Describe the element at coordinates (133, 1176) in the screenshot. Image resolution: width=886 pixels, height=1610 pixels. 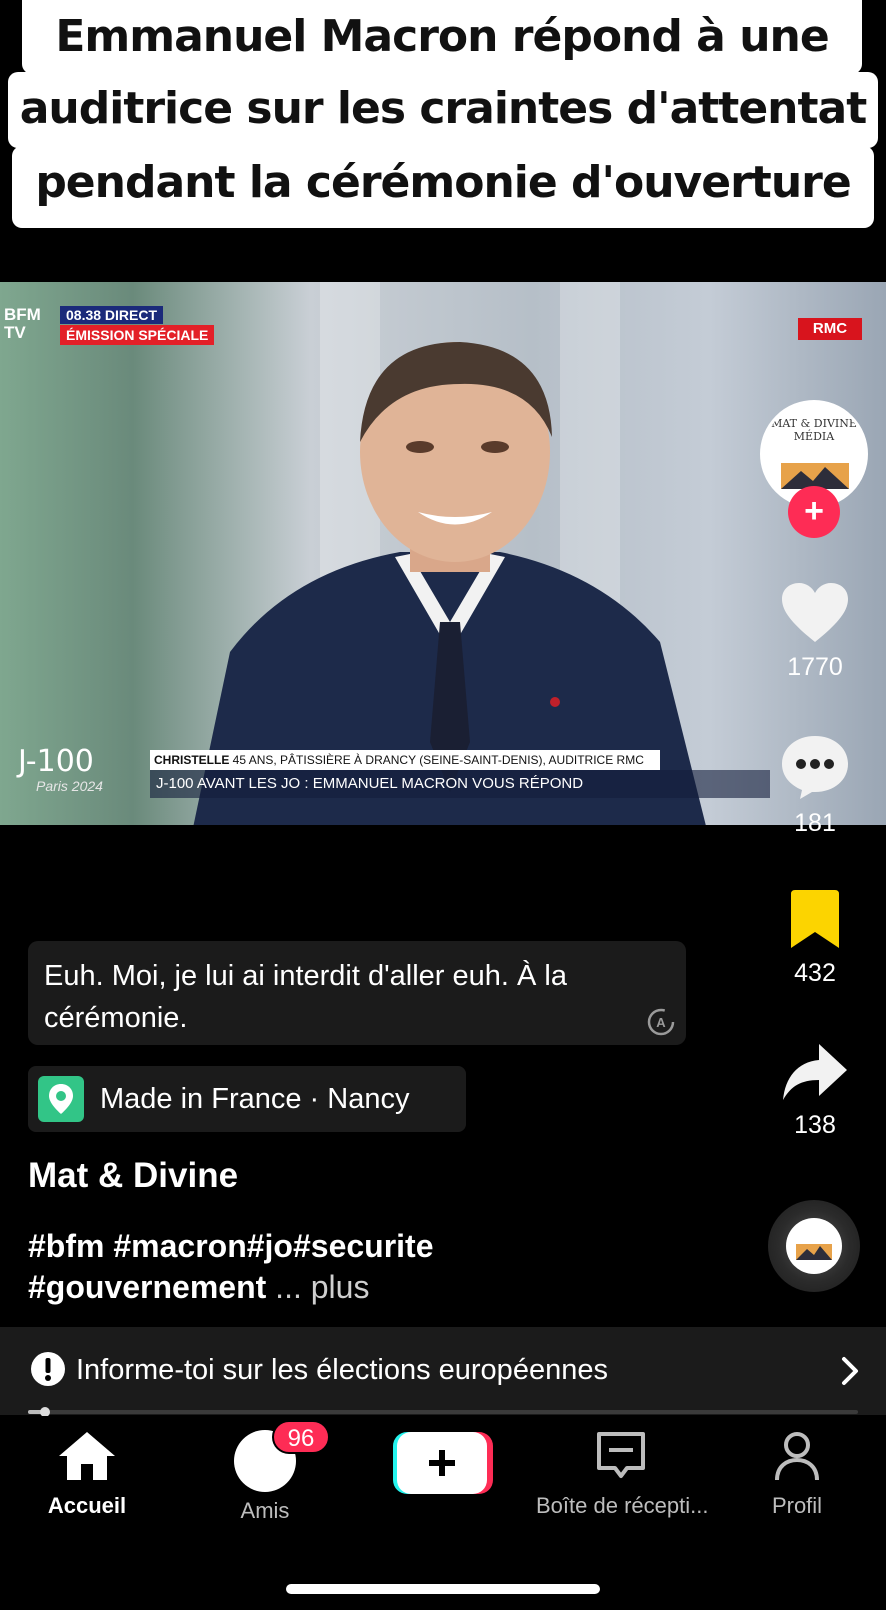
I see `author-name: Mat & Divine` at that location.